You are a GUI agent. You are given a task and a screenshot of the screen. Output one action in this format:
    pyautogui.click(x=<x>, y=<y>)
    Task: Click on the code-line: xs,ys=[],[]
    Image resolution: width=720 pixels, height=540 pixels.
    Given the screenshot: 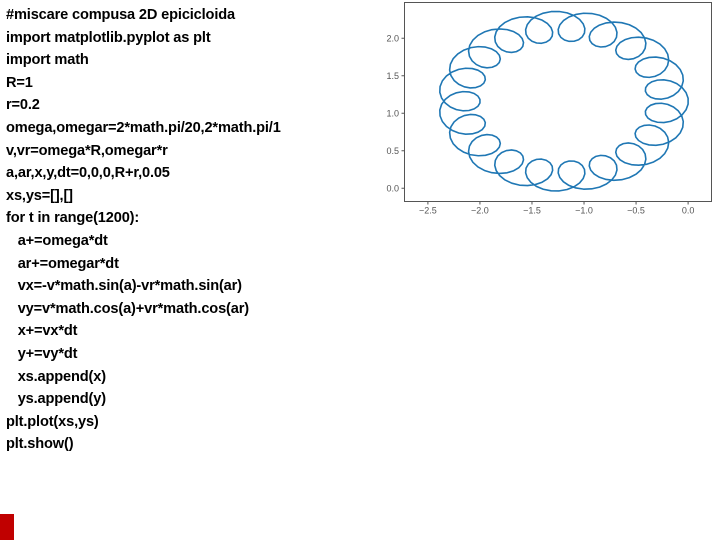 What is the action you would take?
    pyautogui.click(x=39, y=195)
    